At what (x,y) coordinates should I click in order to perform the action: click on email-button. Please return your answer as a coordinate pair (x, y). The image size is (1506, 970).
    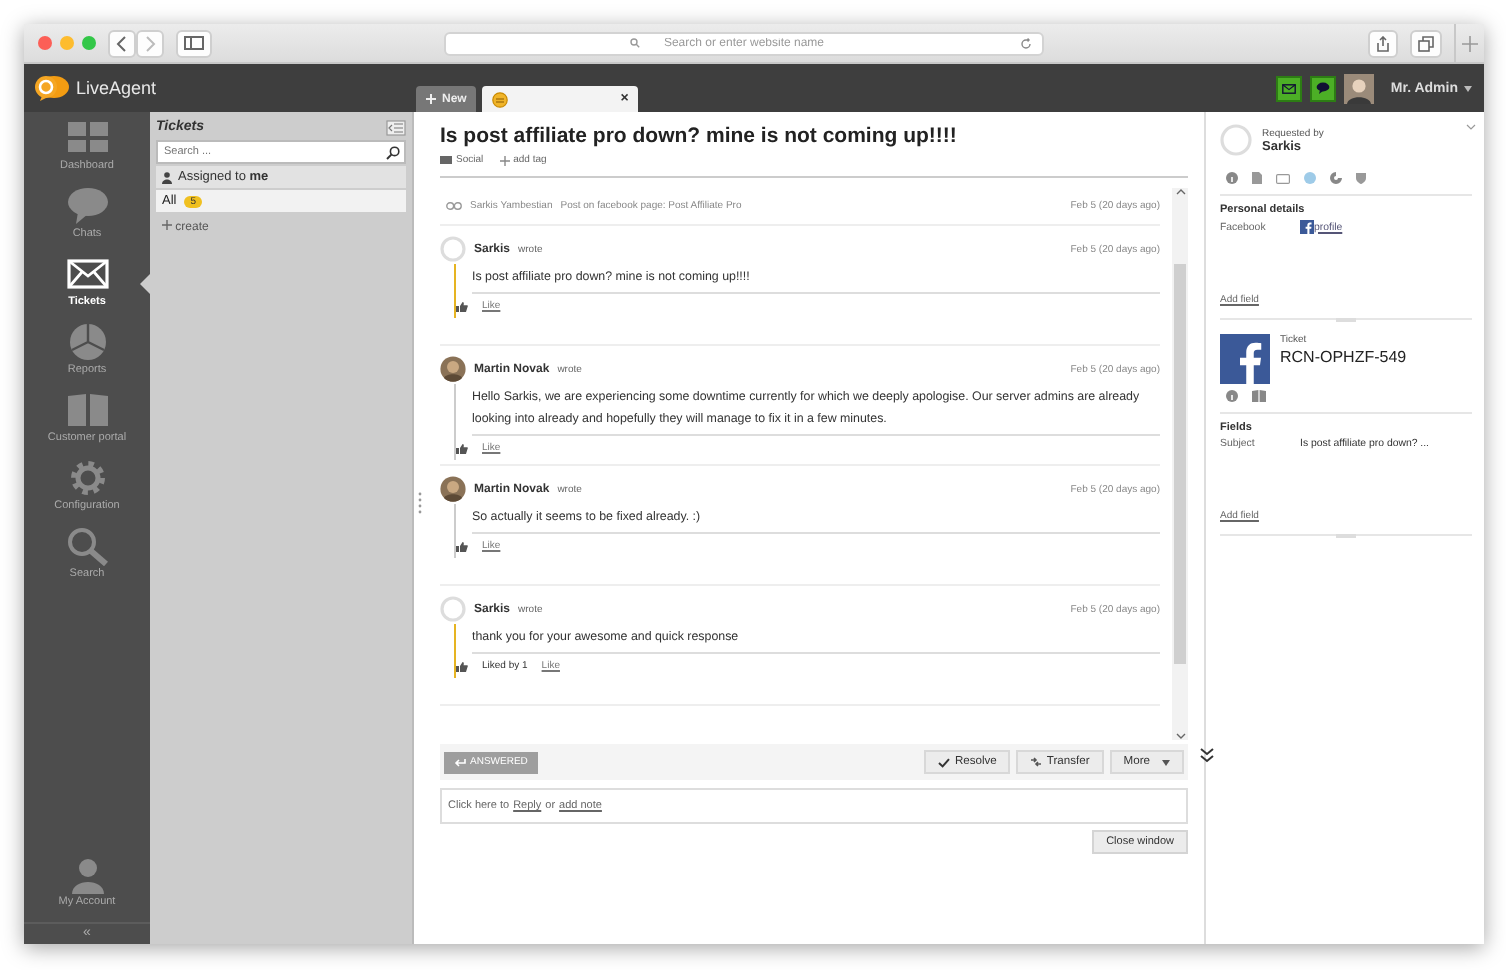
    Looking at the image, I should click on (1289, 88).